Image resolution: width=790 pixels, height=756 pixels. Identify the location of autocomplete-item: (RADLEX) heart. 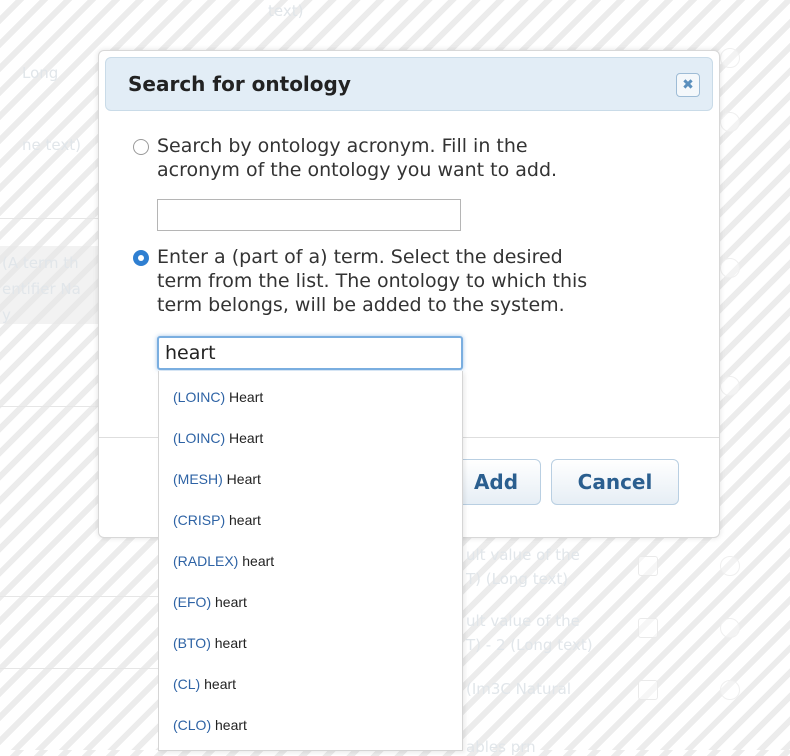
(223, 561).